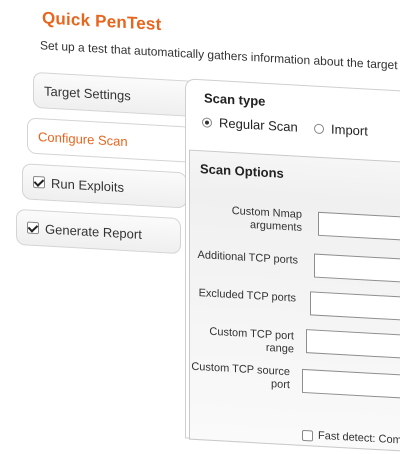  I want to click on step-tab-label: Run Exploits, so click(87, 185).